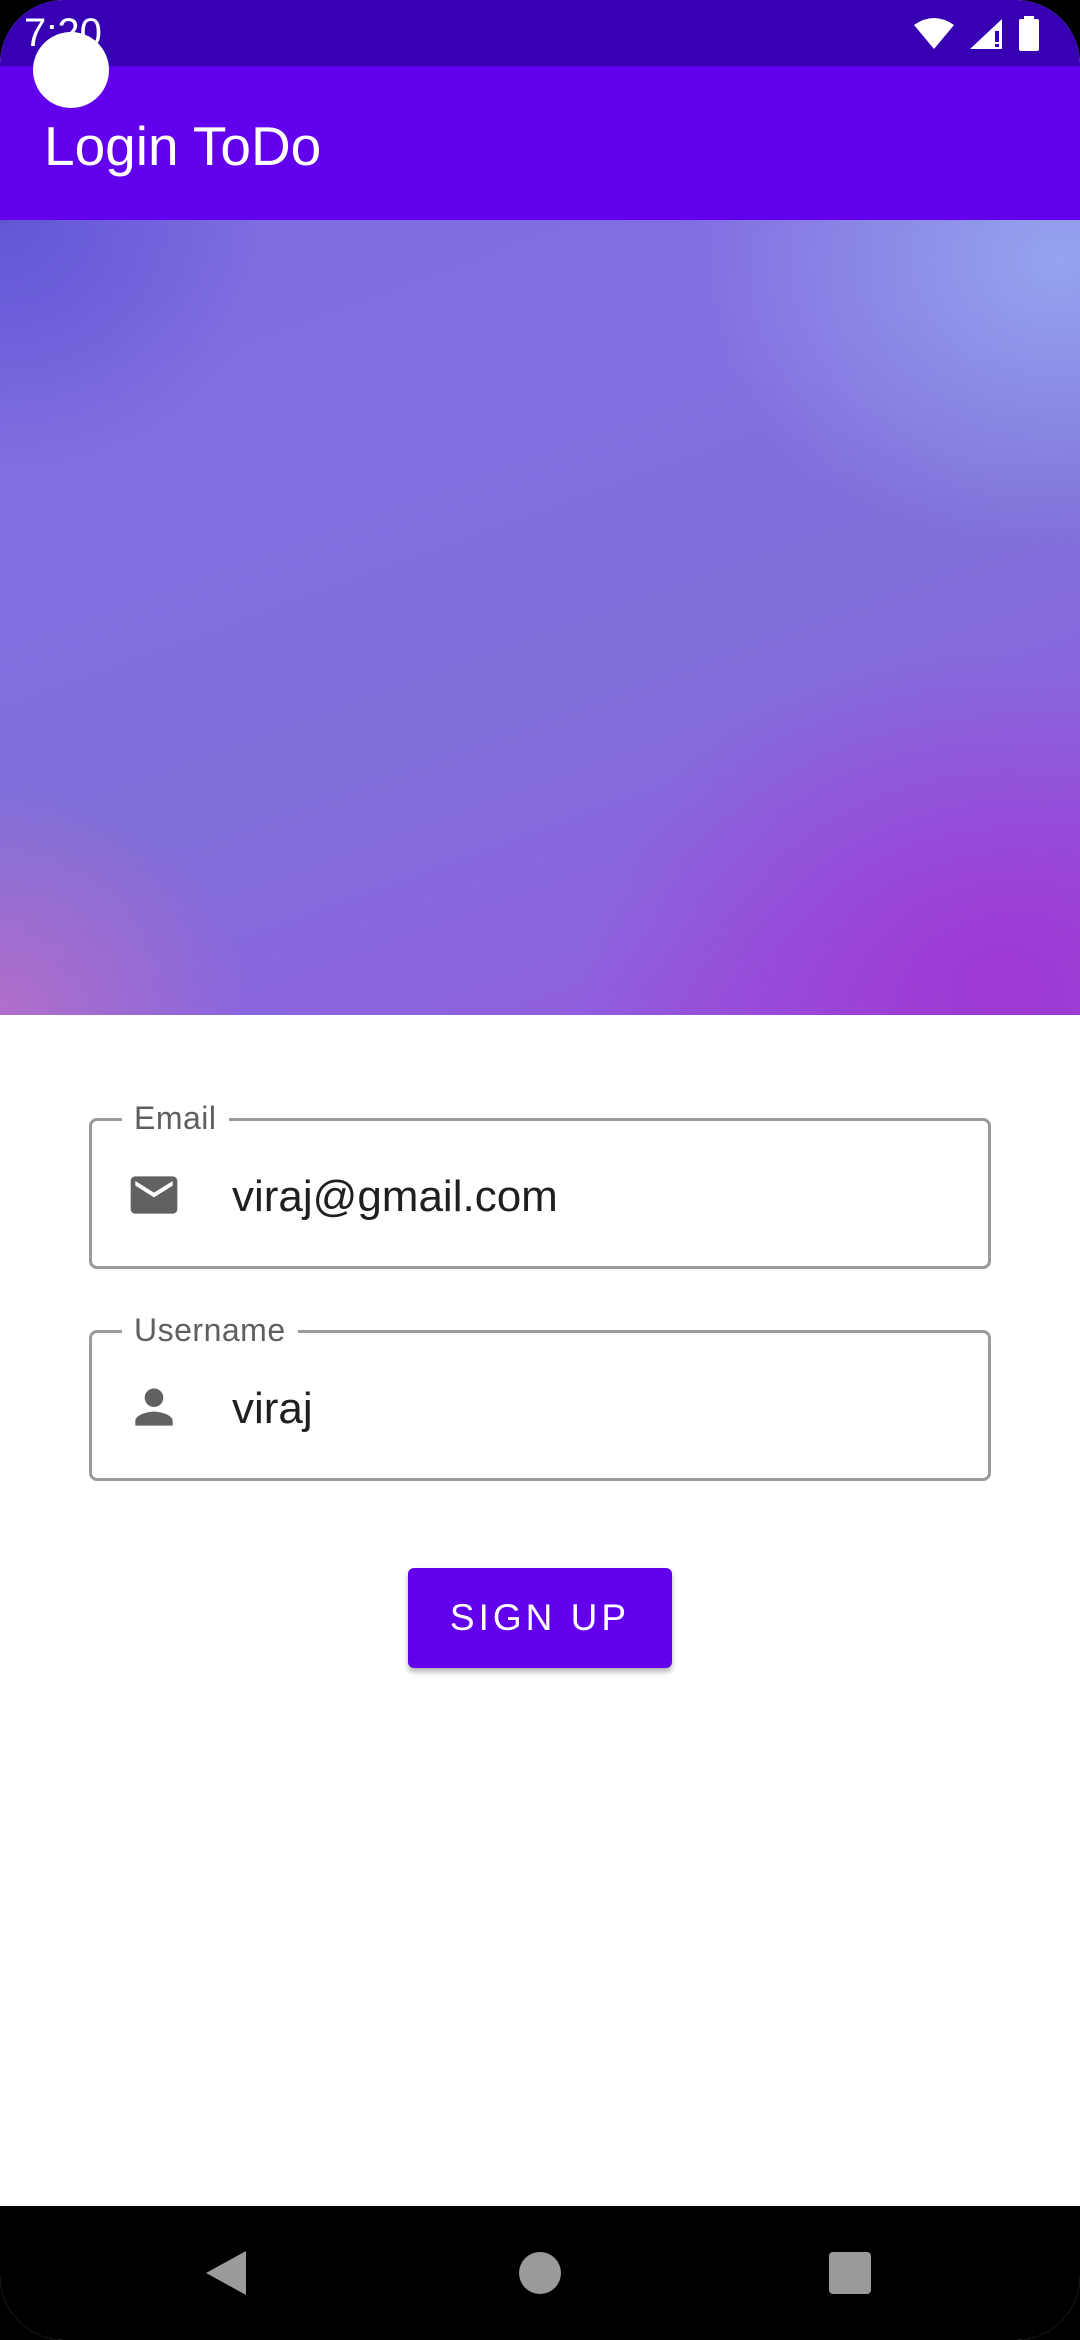 Image resolution: width=1080 pixels, height=2340 pixels. I want to click on username-input, so click(582, 1409).